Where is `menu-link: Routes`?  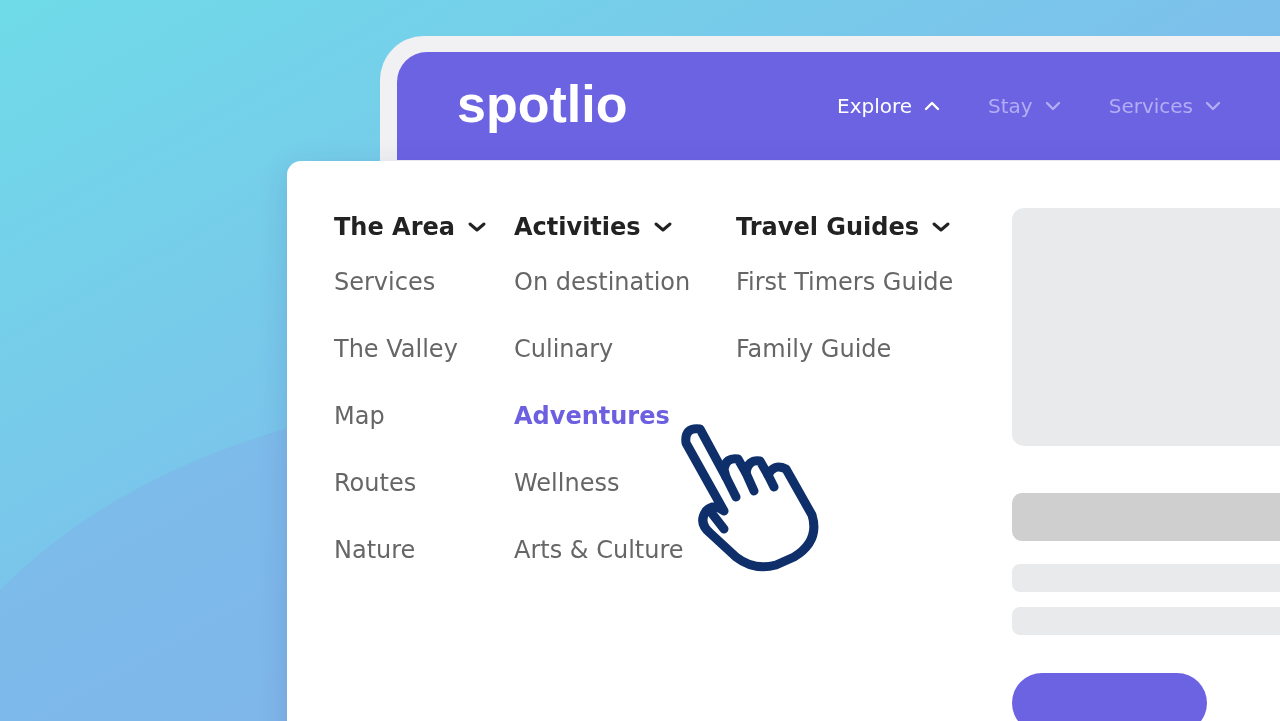
menu-link: Routes is located at coordinates (375, 483).